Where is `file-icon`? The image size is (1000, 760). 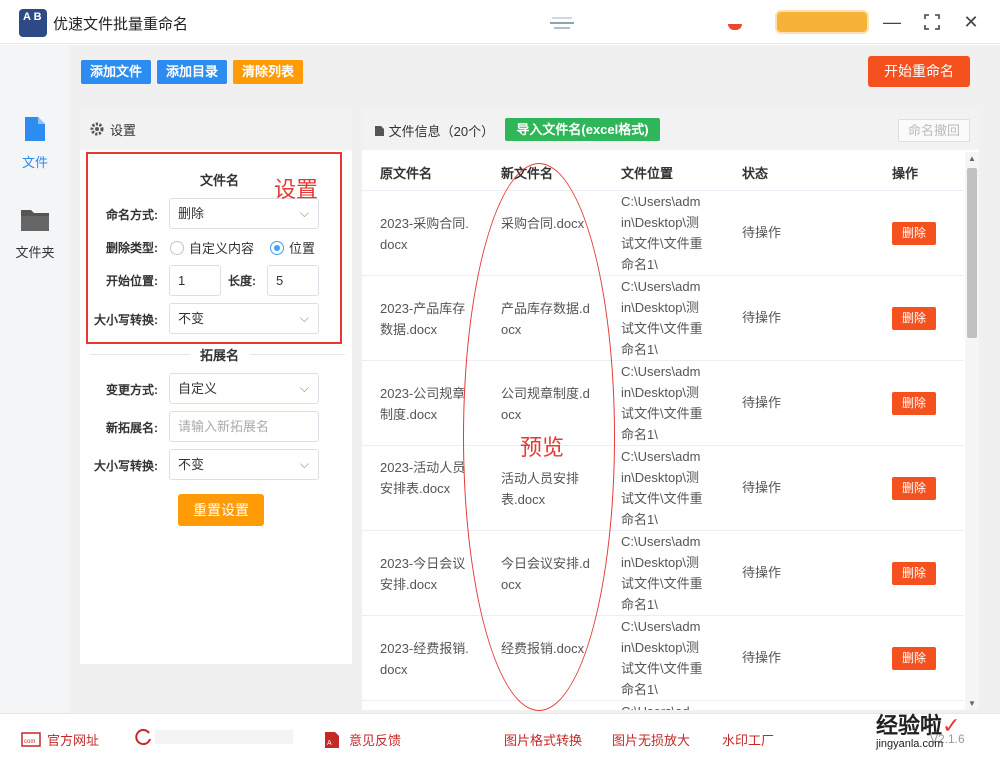 file-icon is located at coordinates (35, 129).